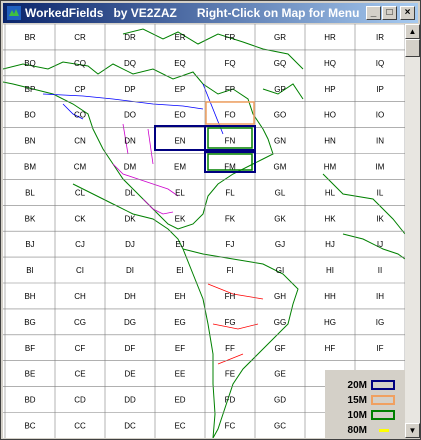 This screenshot has width=421, height=440. Describe the element at coordinates (330, 141) in the screenshot. I see `grid-square-label: HN` at that location.